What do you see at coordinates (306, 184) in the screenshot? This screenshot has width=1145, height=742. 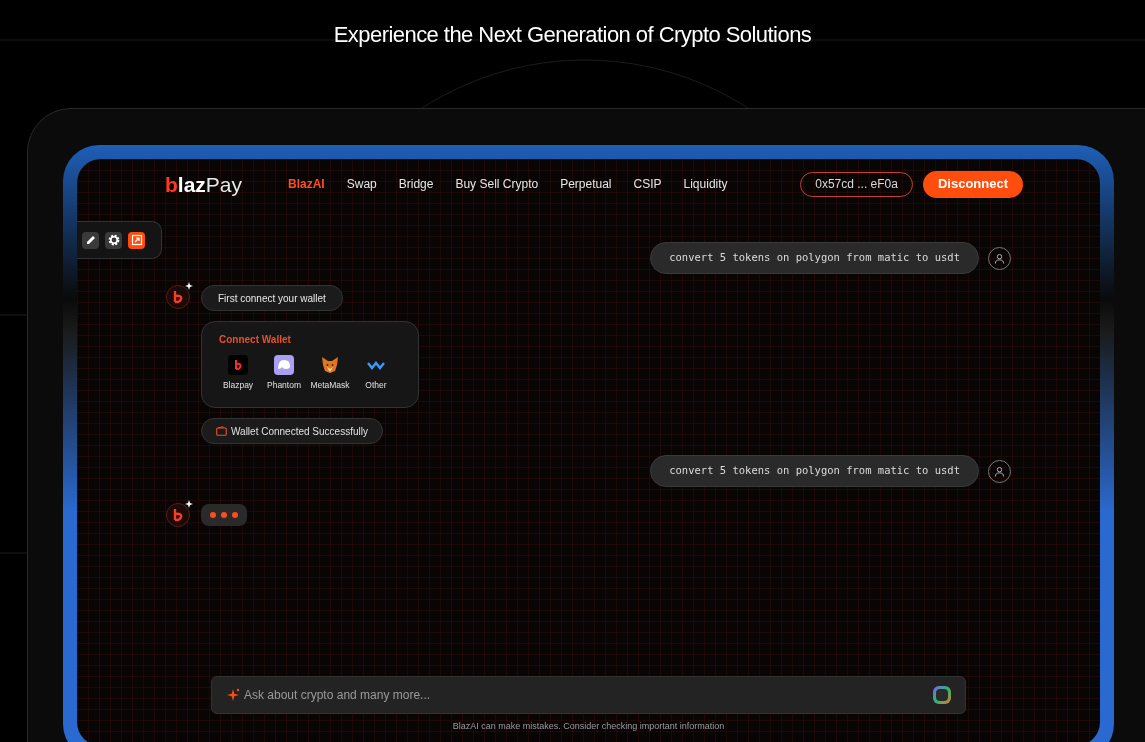 I see `nav-link: BlazAI` at bounding box center [306, 184].